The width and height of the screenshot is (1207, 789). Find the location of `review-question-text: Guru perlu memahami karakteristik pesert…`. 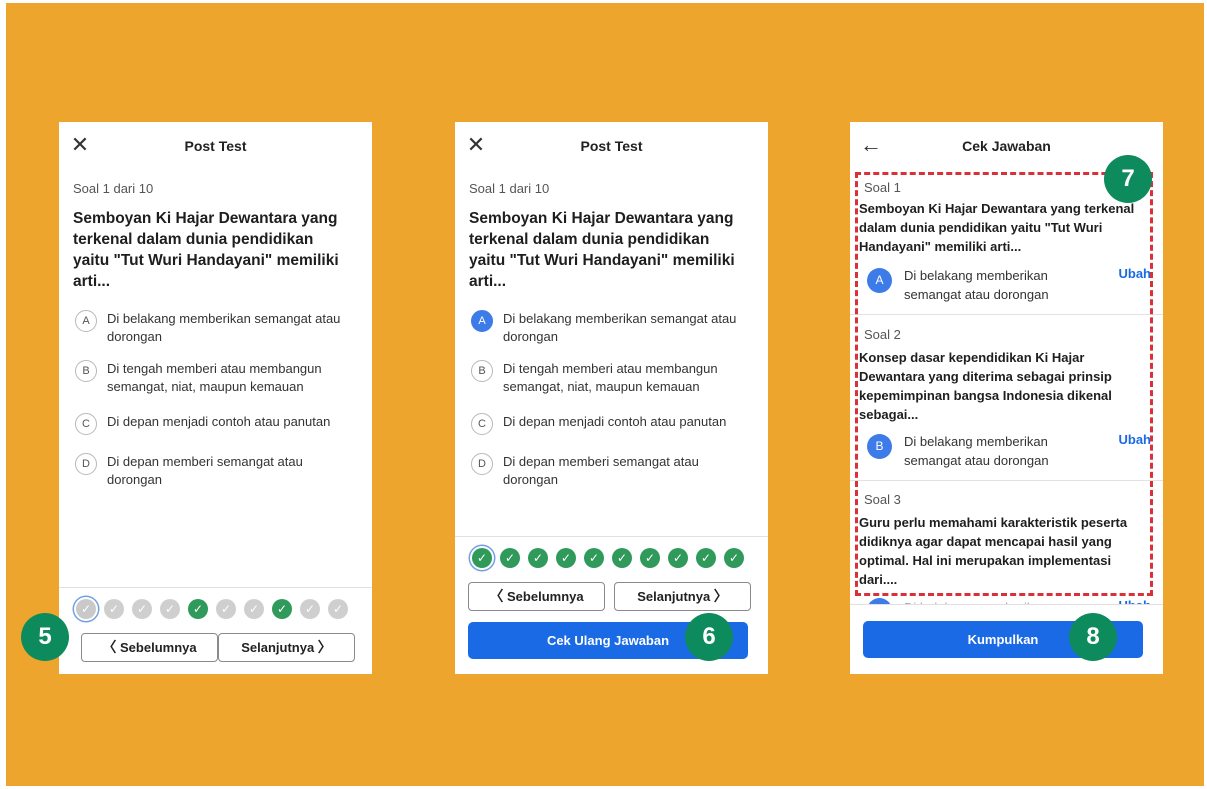

review-question-text: Guru perlu memahami karakteristik pesert… is located at coordinates (993, 551).